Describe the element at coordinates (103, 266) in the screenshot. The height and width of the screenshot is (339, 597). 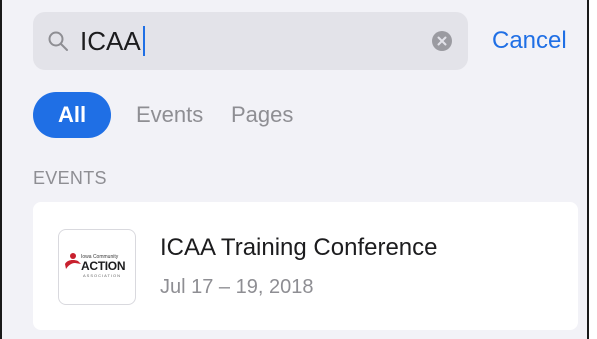
I see `logo-line-2: ACTION` at that location.